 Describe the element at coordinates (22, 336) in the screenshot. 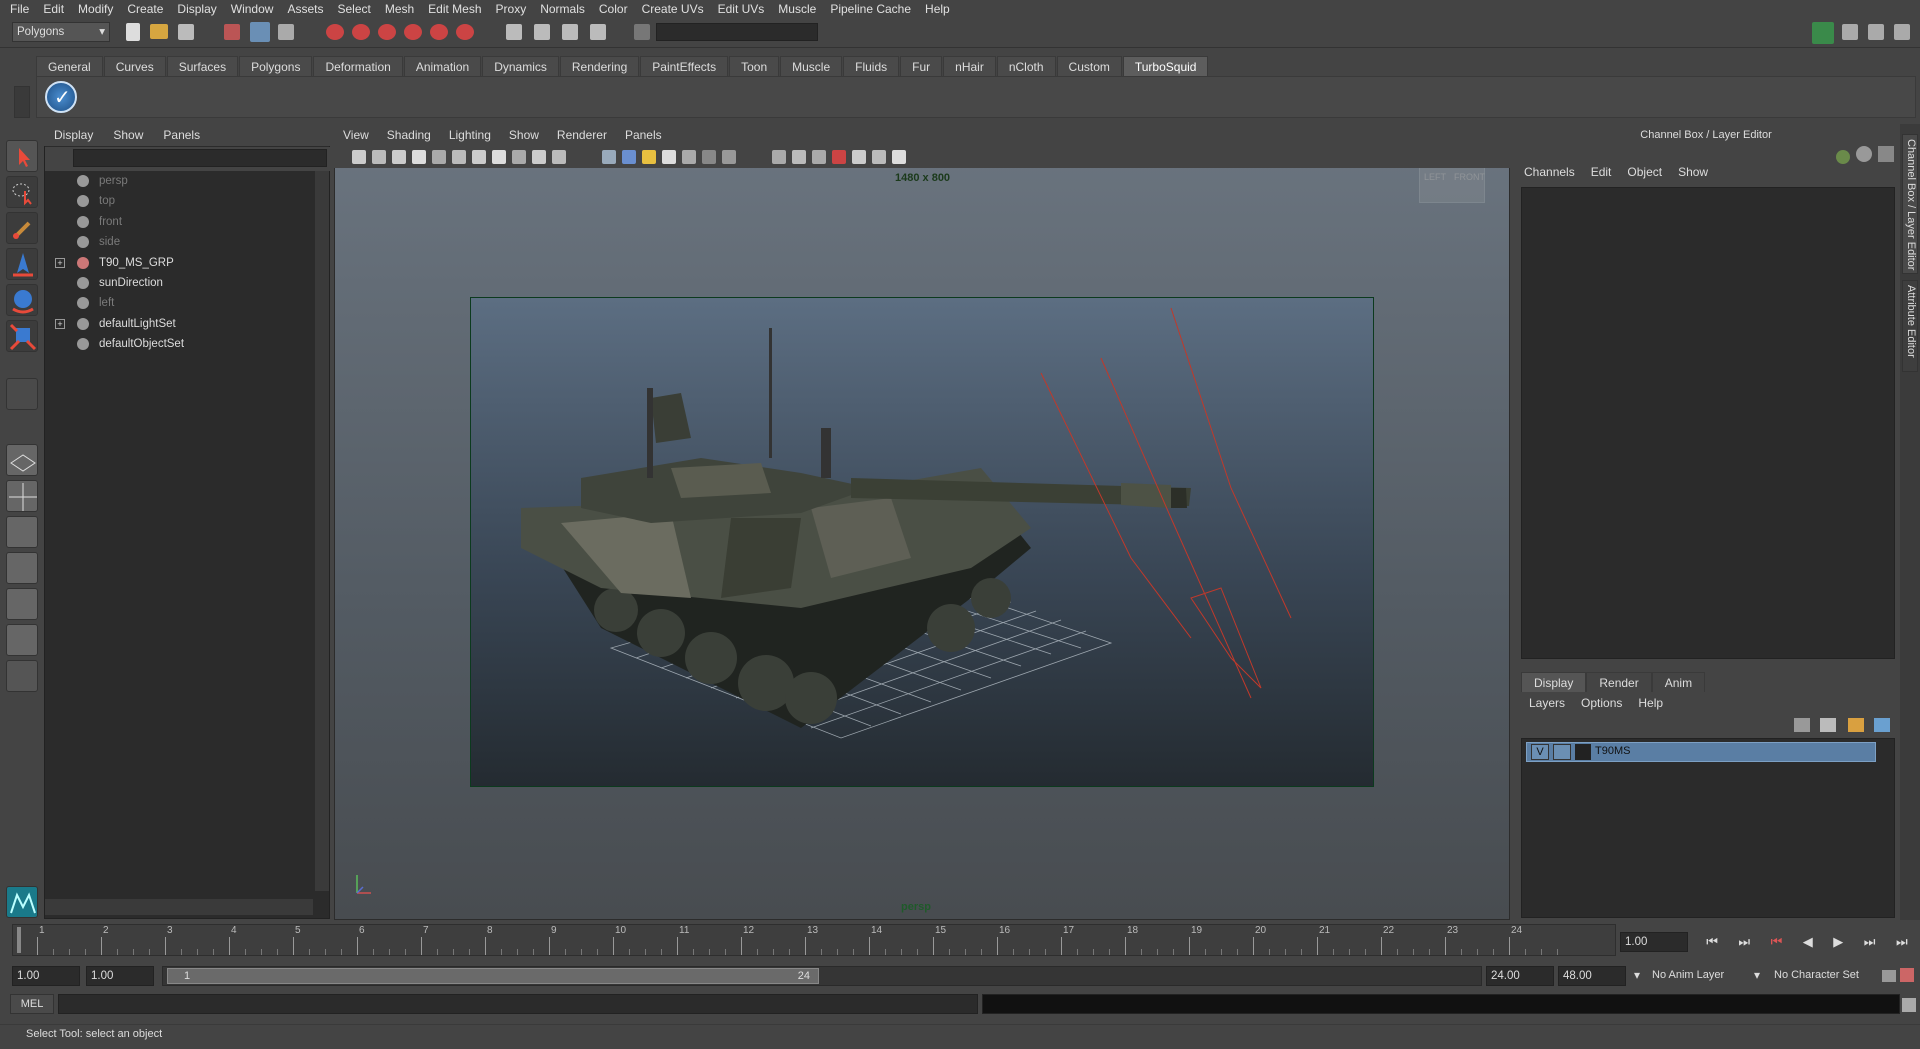

I see `scale-tool-icon` at that location.